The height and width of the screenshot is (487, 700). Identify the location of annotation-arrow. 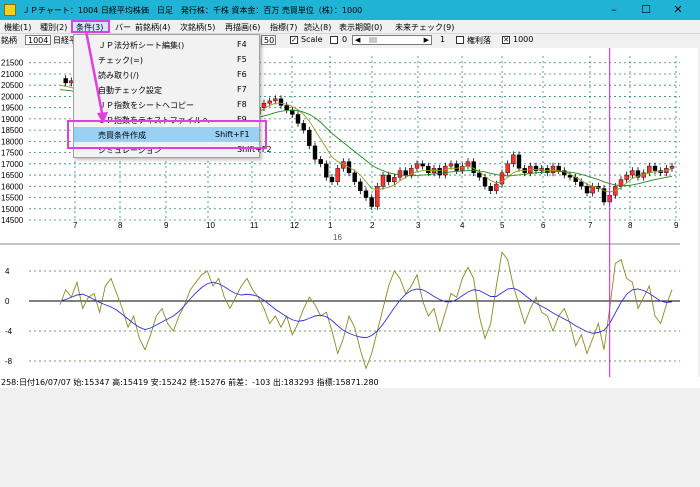
(96, 77).